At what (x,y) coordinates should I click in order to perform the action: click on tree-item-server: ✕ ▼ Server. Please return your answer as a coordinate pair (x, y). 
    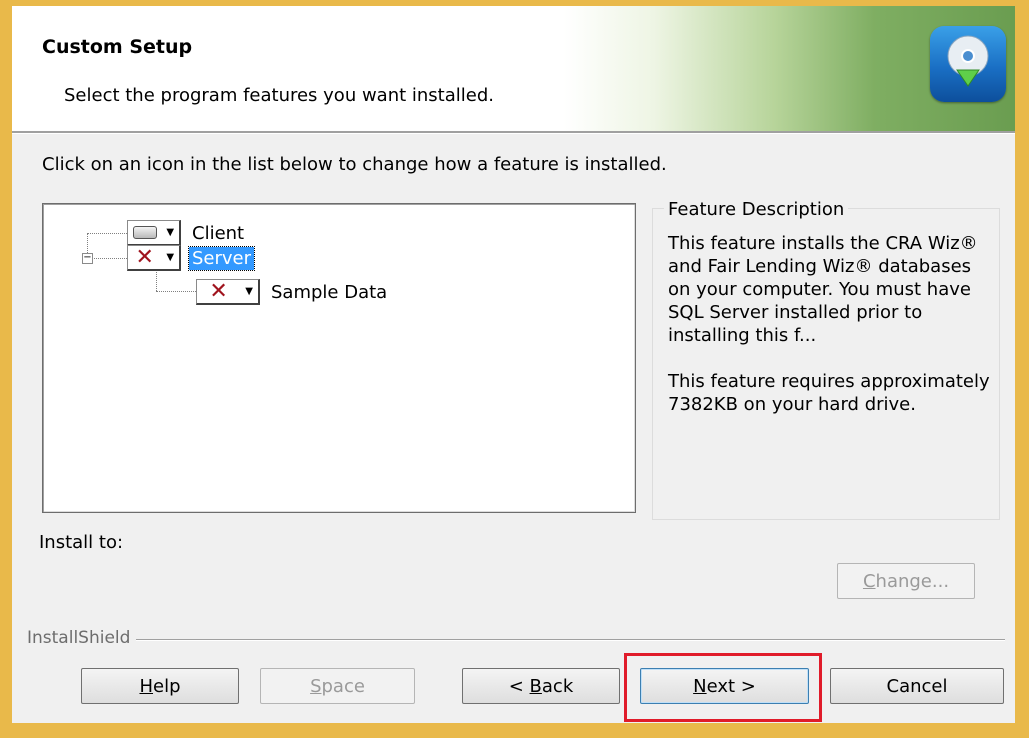
    Looking at the image, I should click on (191, 258).